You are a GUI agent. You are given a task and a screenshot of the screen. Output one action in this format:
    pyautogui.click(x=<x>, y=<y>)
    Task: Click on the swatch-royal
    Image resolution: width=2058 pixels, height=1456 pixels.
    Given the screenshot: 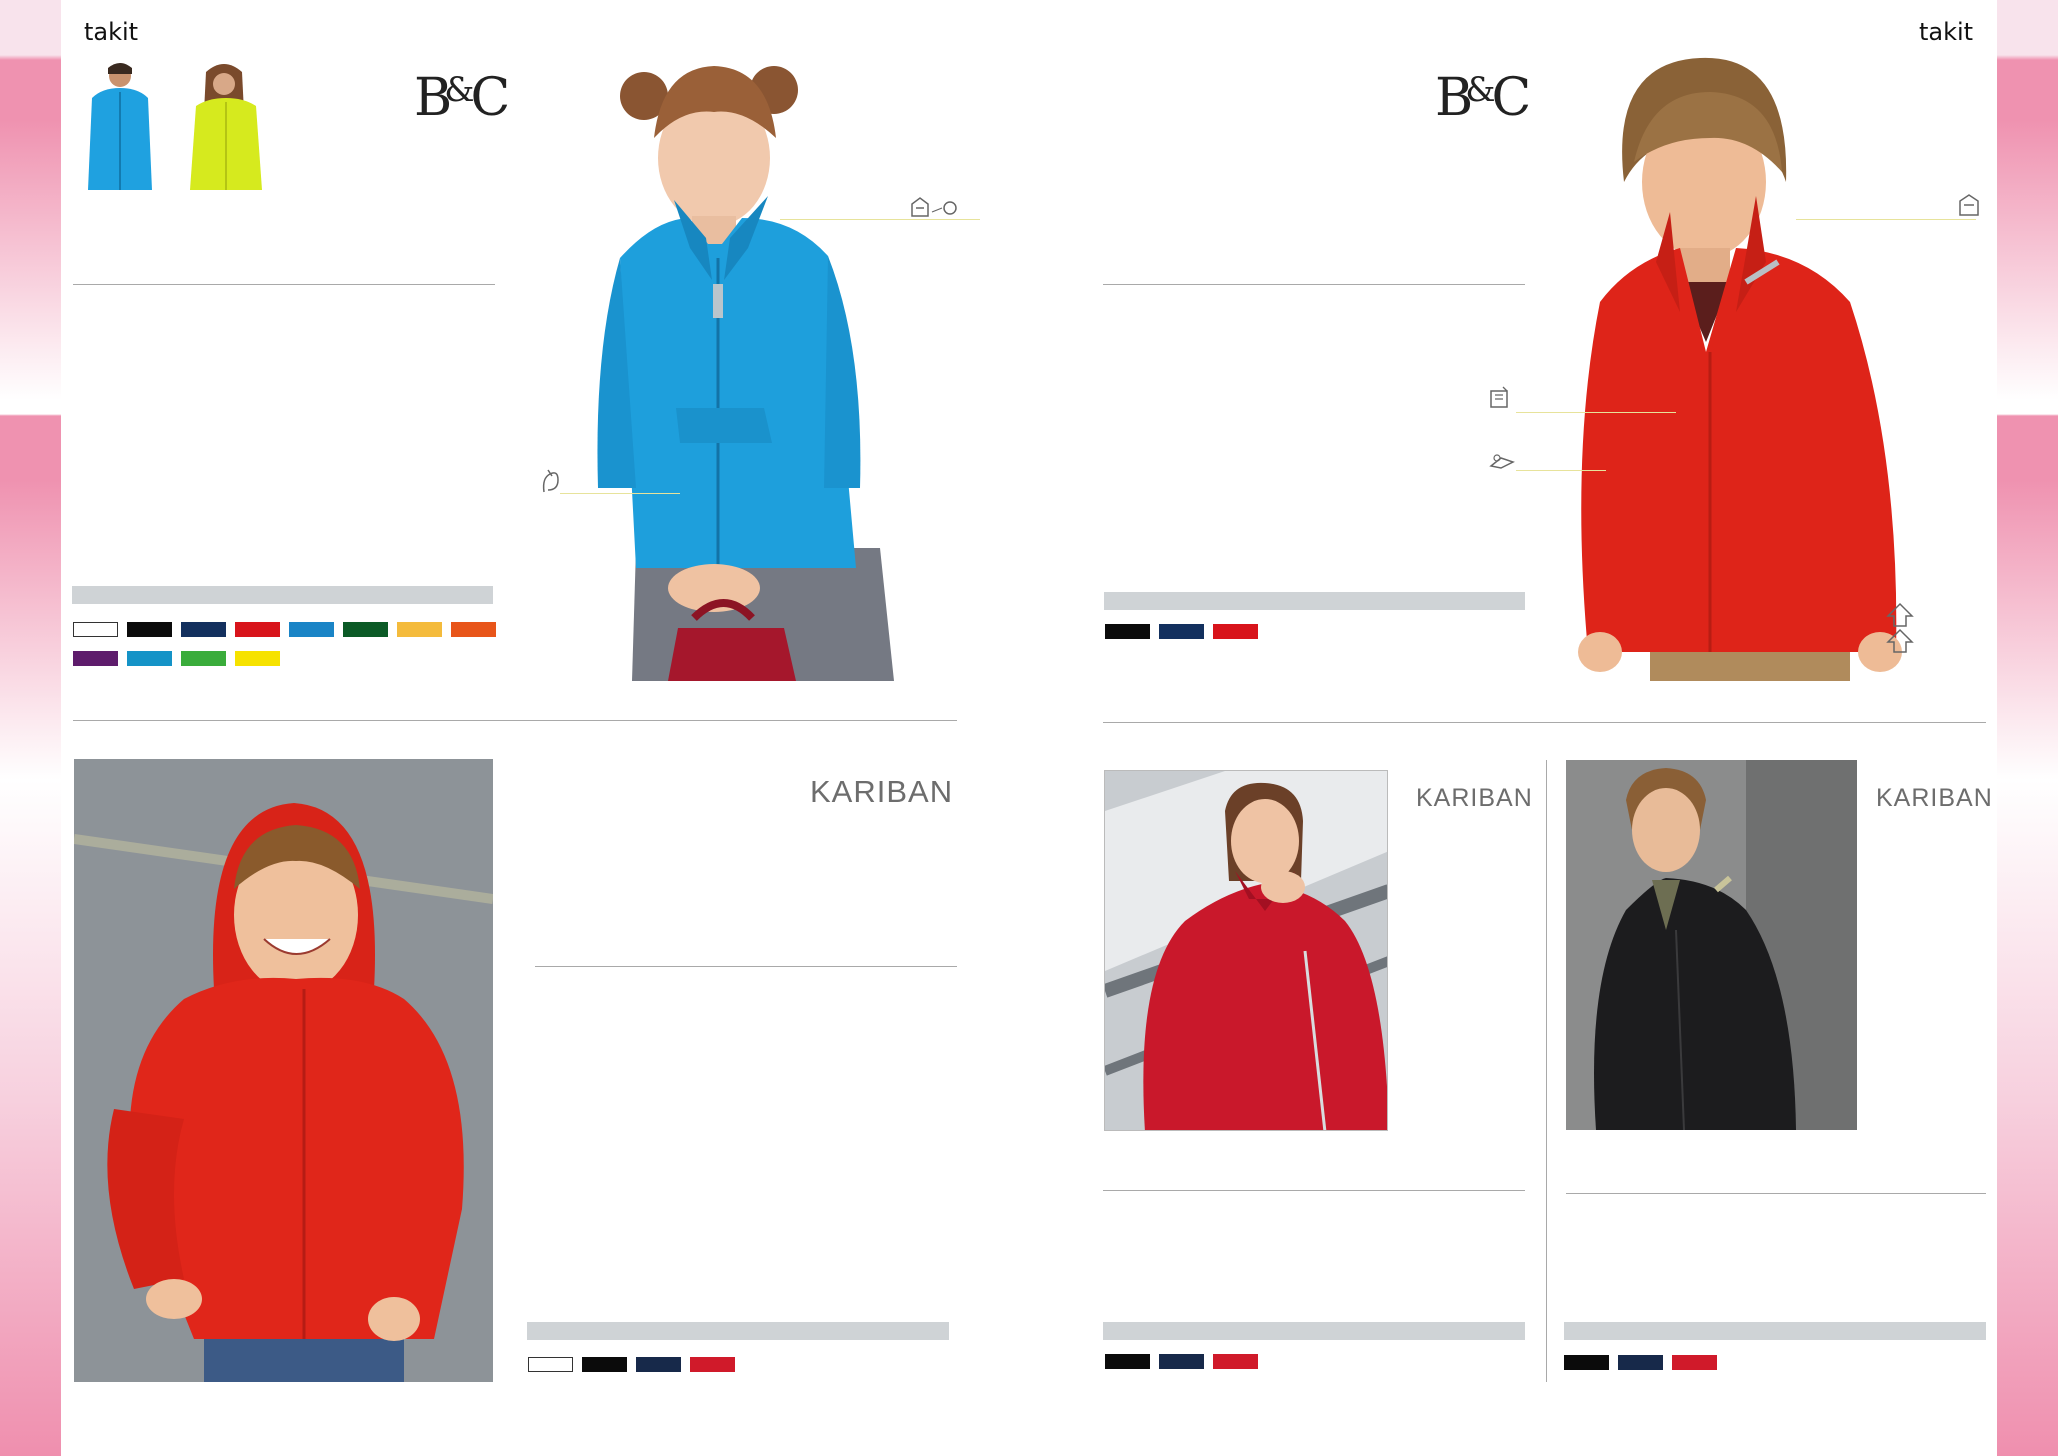 What is the action you would take?
    pyautogui.click(x=311, y=629)
    